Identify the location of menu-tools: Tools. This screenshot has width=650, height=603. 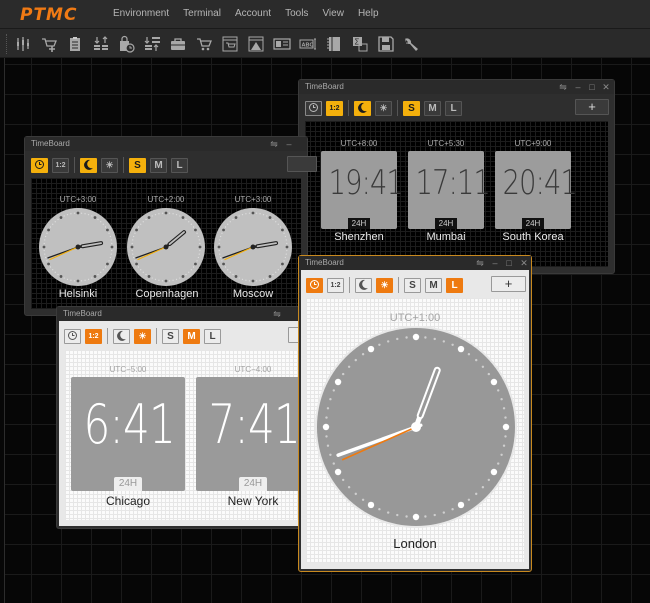
(296, 13).